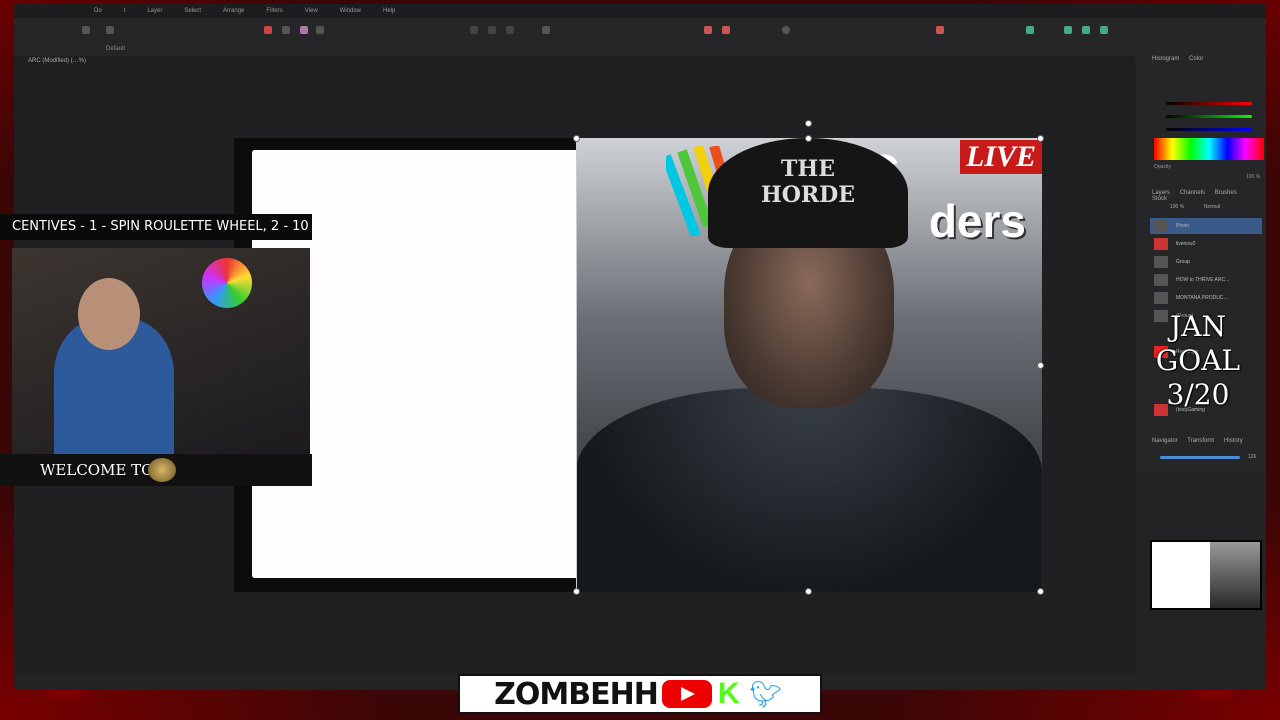 The image size is (1280, 720). I want to click on preset-dropdown: Default, so click(115, 49).